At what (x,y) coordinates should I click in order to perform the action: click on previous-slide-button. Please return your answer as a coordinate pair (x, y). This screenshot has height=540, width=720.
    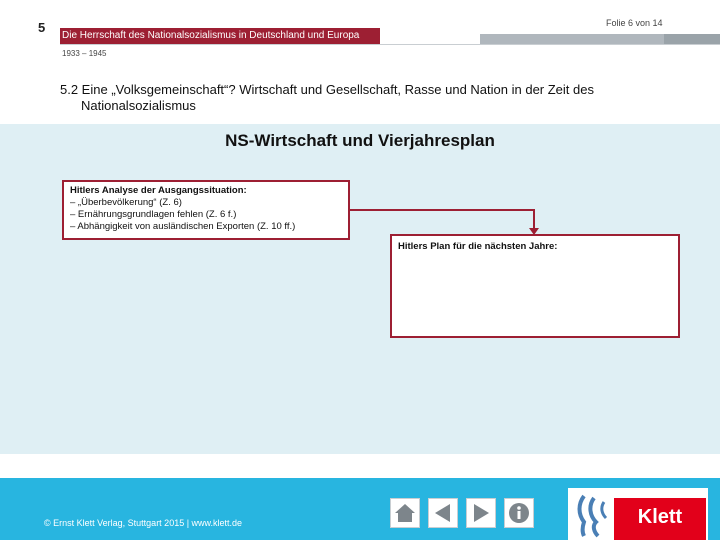
    Looking at the image, I should click on (443, 513).